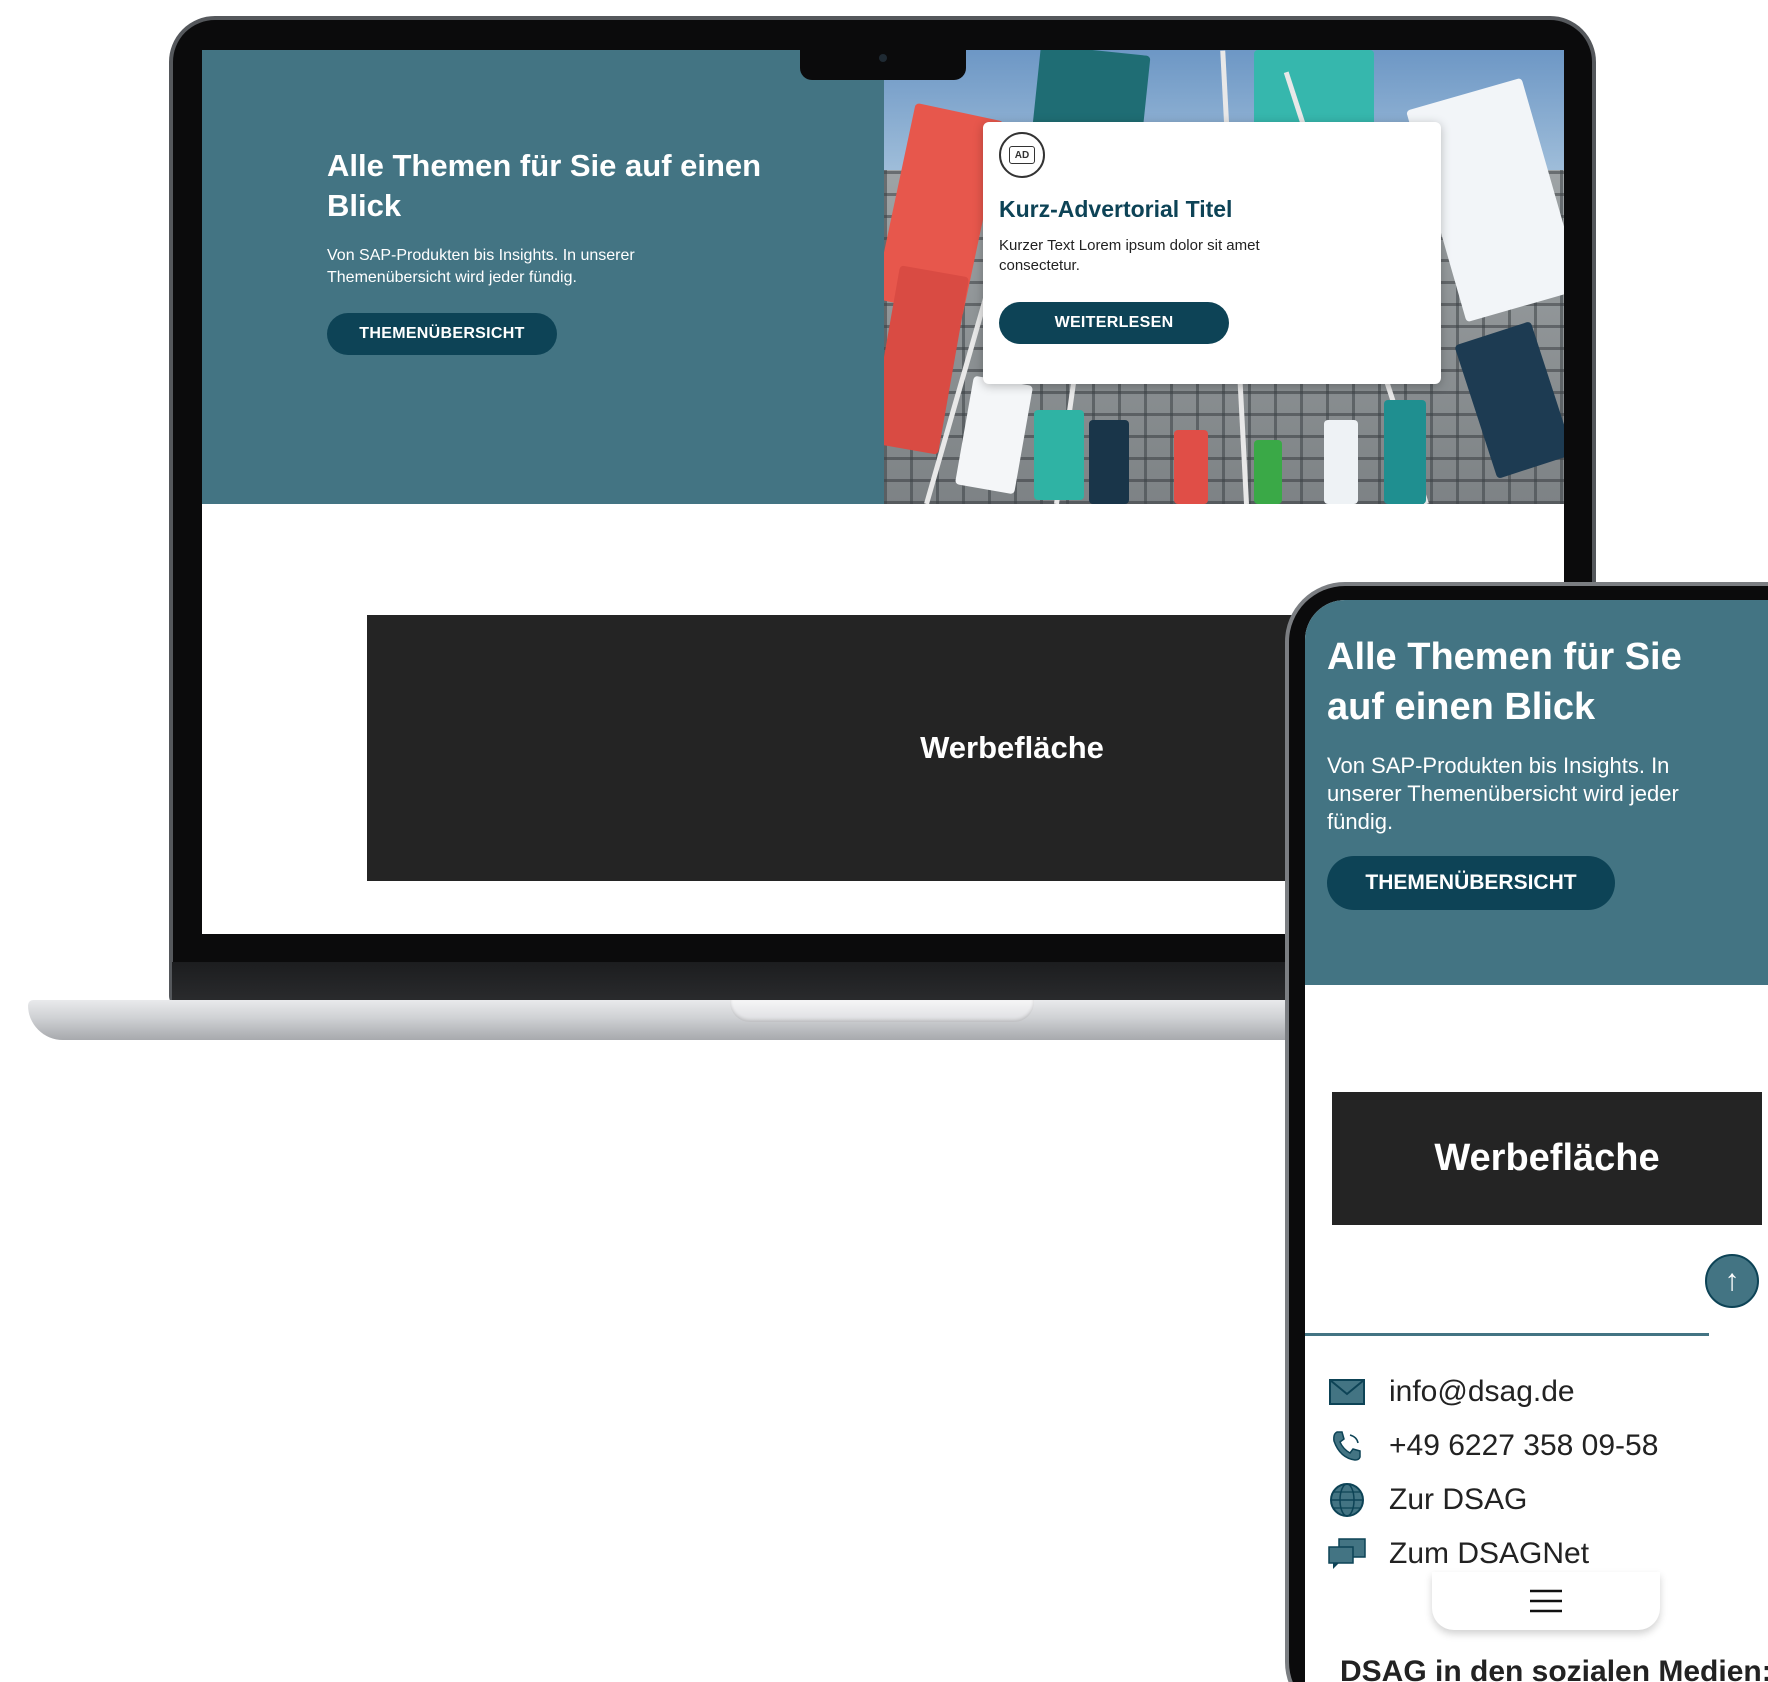 The height and width of the screenshot is (1682, 1768). Describe the element at coordinates (1524, 1445) in the screenshot. I see `contact-phone-label: +49 6227 358 09-58` at that location.